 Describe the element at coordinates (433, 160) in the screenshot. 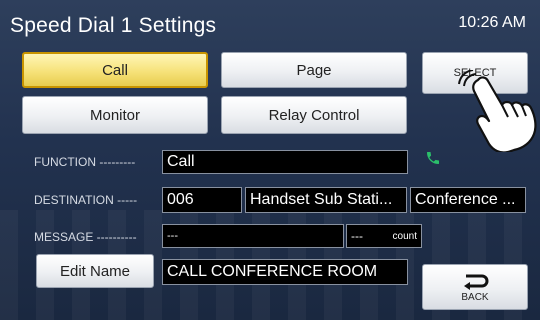

I see `phone-icon` at that location.